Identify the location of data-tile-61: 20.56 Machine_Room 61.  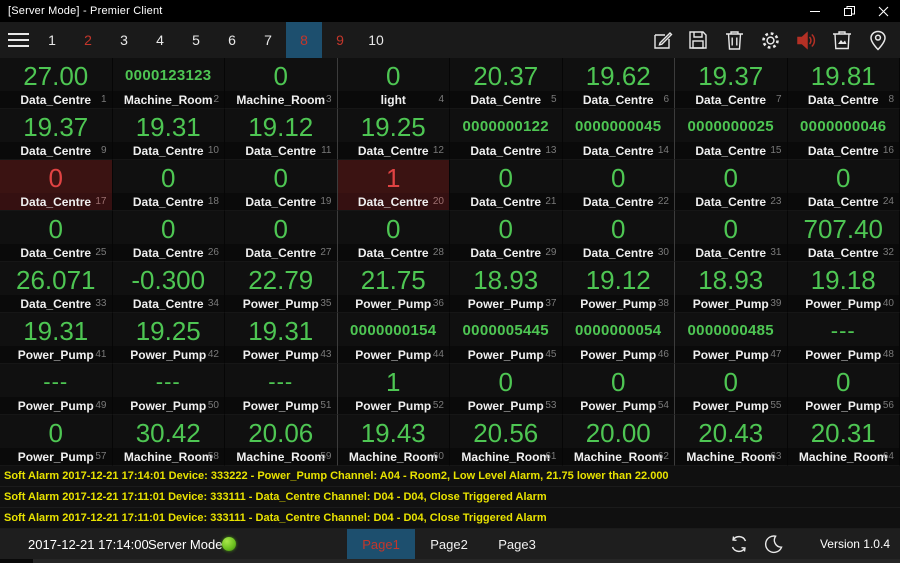
(506, 440).